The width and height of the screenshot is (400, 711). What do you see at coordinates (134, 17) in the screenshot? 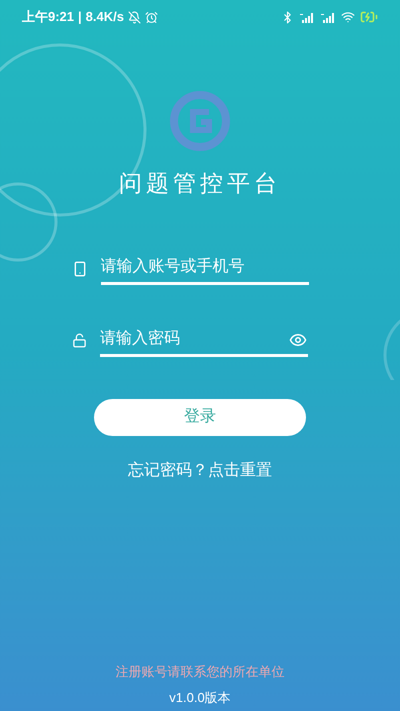
I see `bell-off-icon` at bounding box center [134, 17].